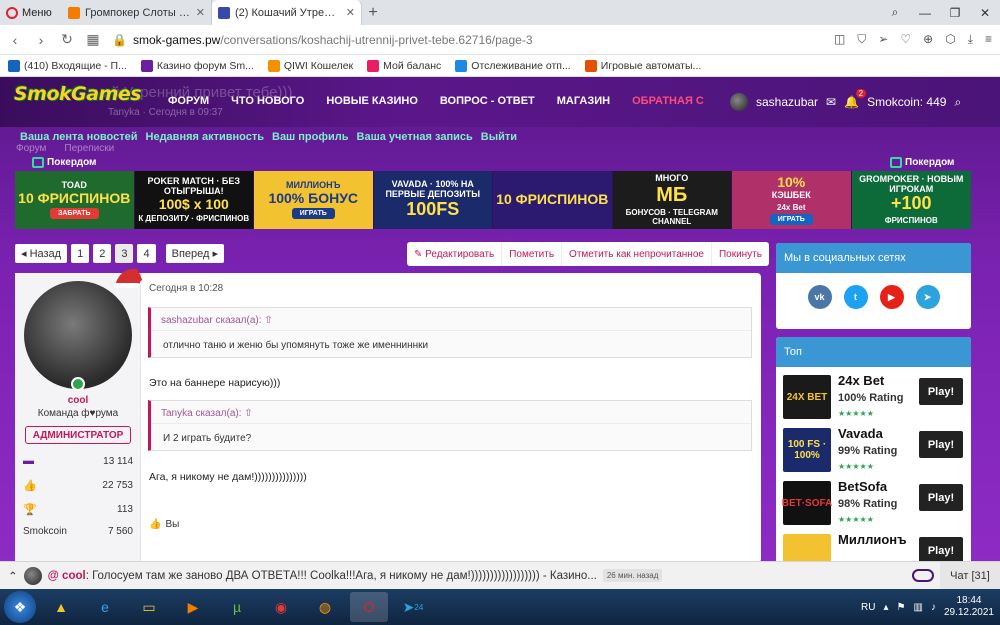 The width and height of the screenshot is (1000, 625). What do you see at coordinates (149, 607) in the screenshot?
I see `explorer-folder-icon: ▭` at bounding box center [149, 607].